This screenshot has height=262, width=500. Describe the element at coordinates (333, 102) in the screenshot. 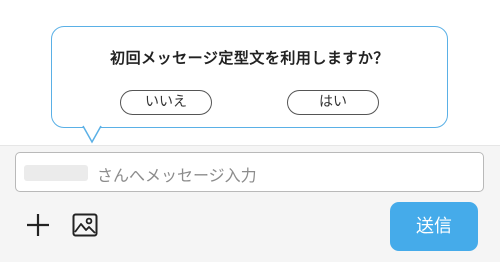

I see `yes-button: はい` at that location.